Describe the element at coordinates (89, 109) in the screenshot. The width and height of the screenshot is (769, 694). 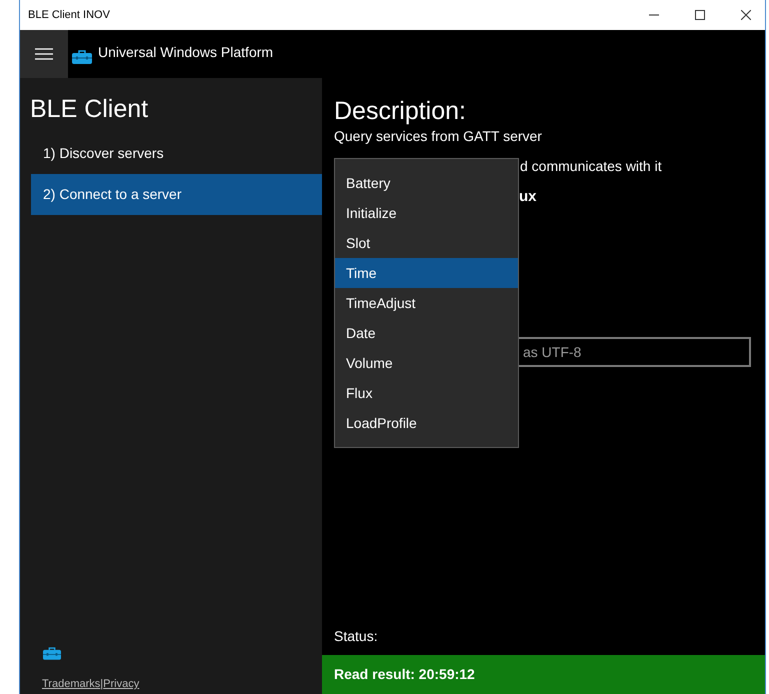
I see `sidebar-title: BLE Client` at that location.